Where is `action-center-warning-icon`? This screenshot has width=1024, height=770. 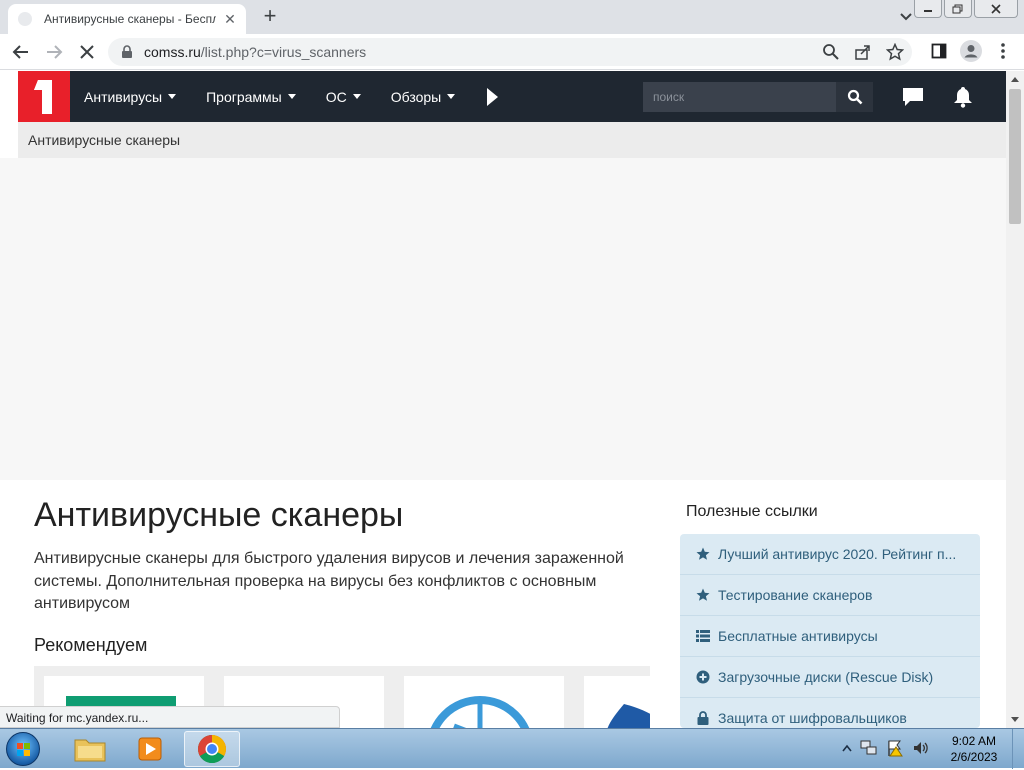
action-center-warning-icon is located at coordinates (895, 748).